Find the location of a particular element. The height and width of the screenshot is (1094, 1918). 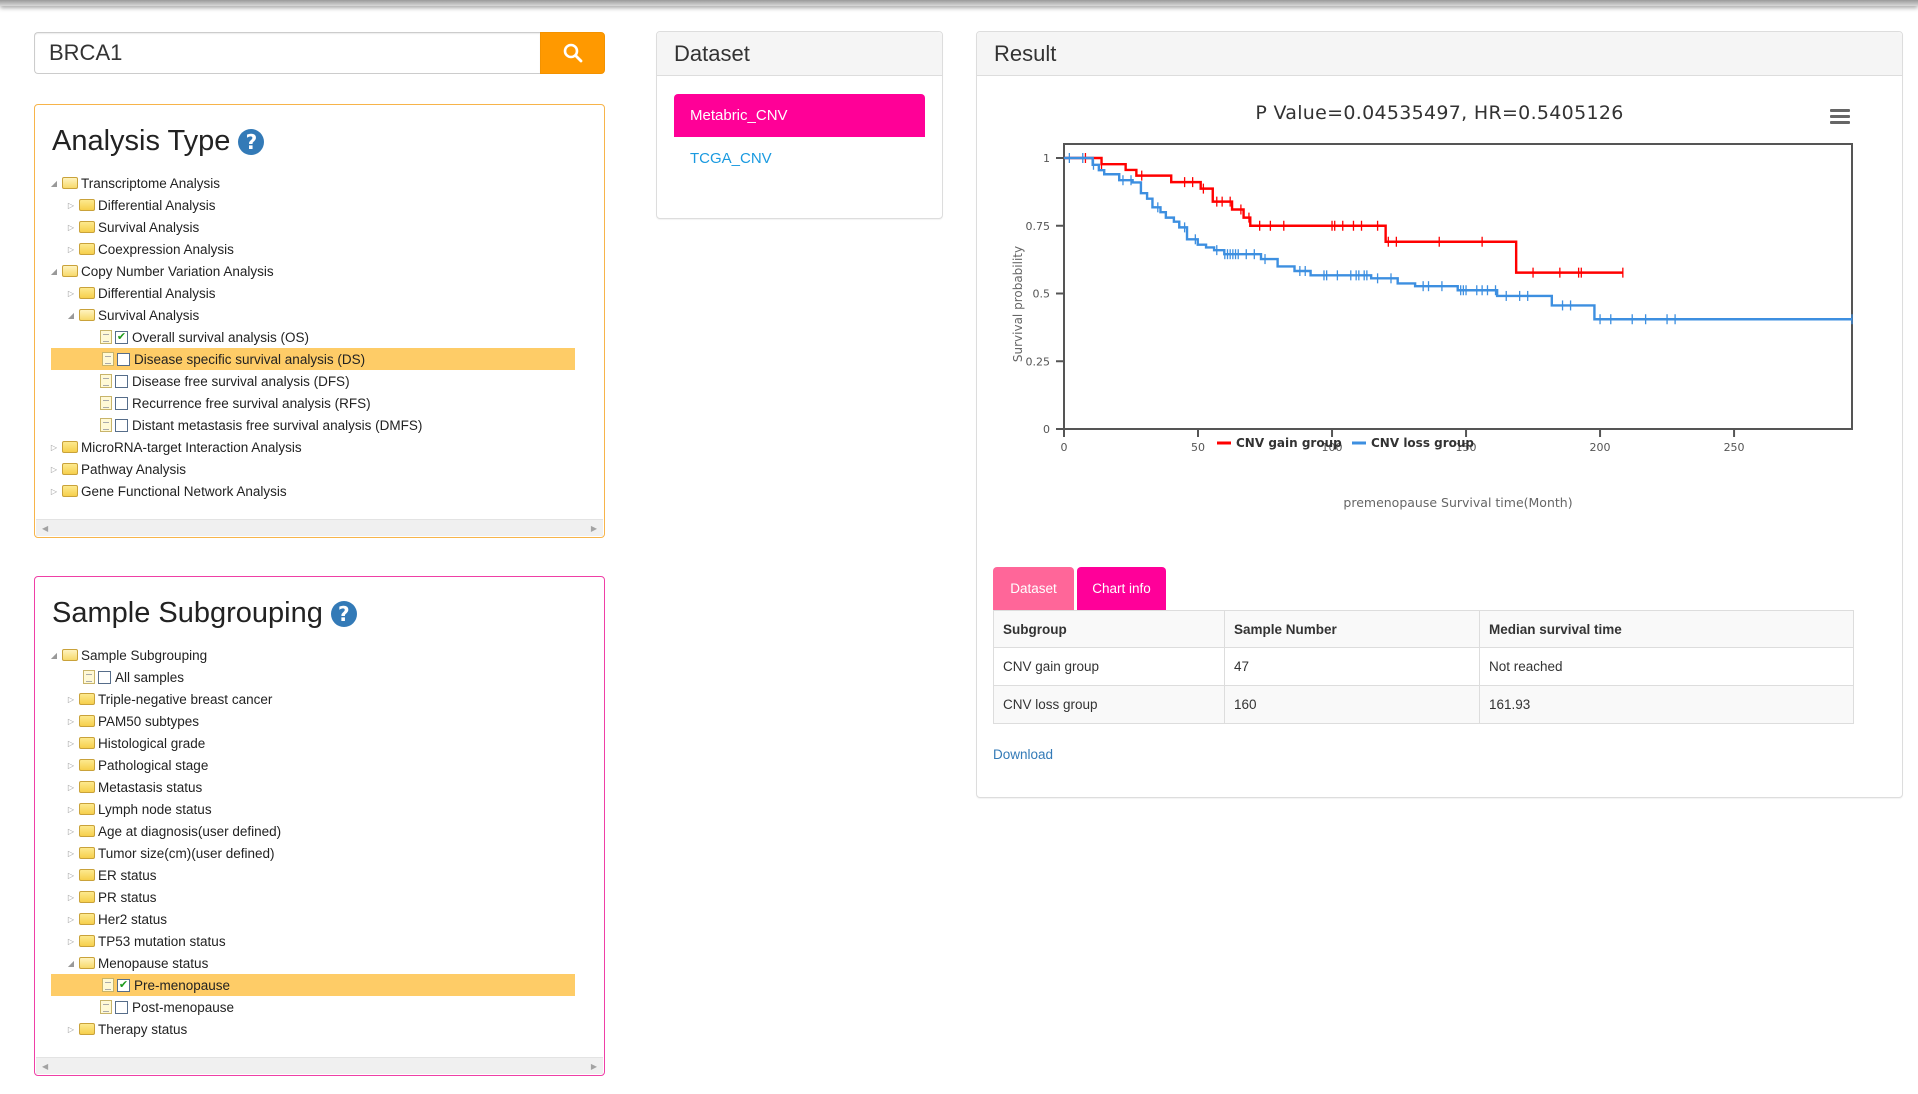

tree-item-her2-status: ▷ Her2 status is located at coordinates (312, 919).